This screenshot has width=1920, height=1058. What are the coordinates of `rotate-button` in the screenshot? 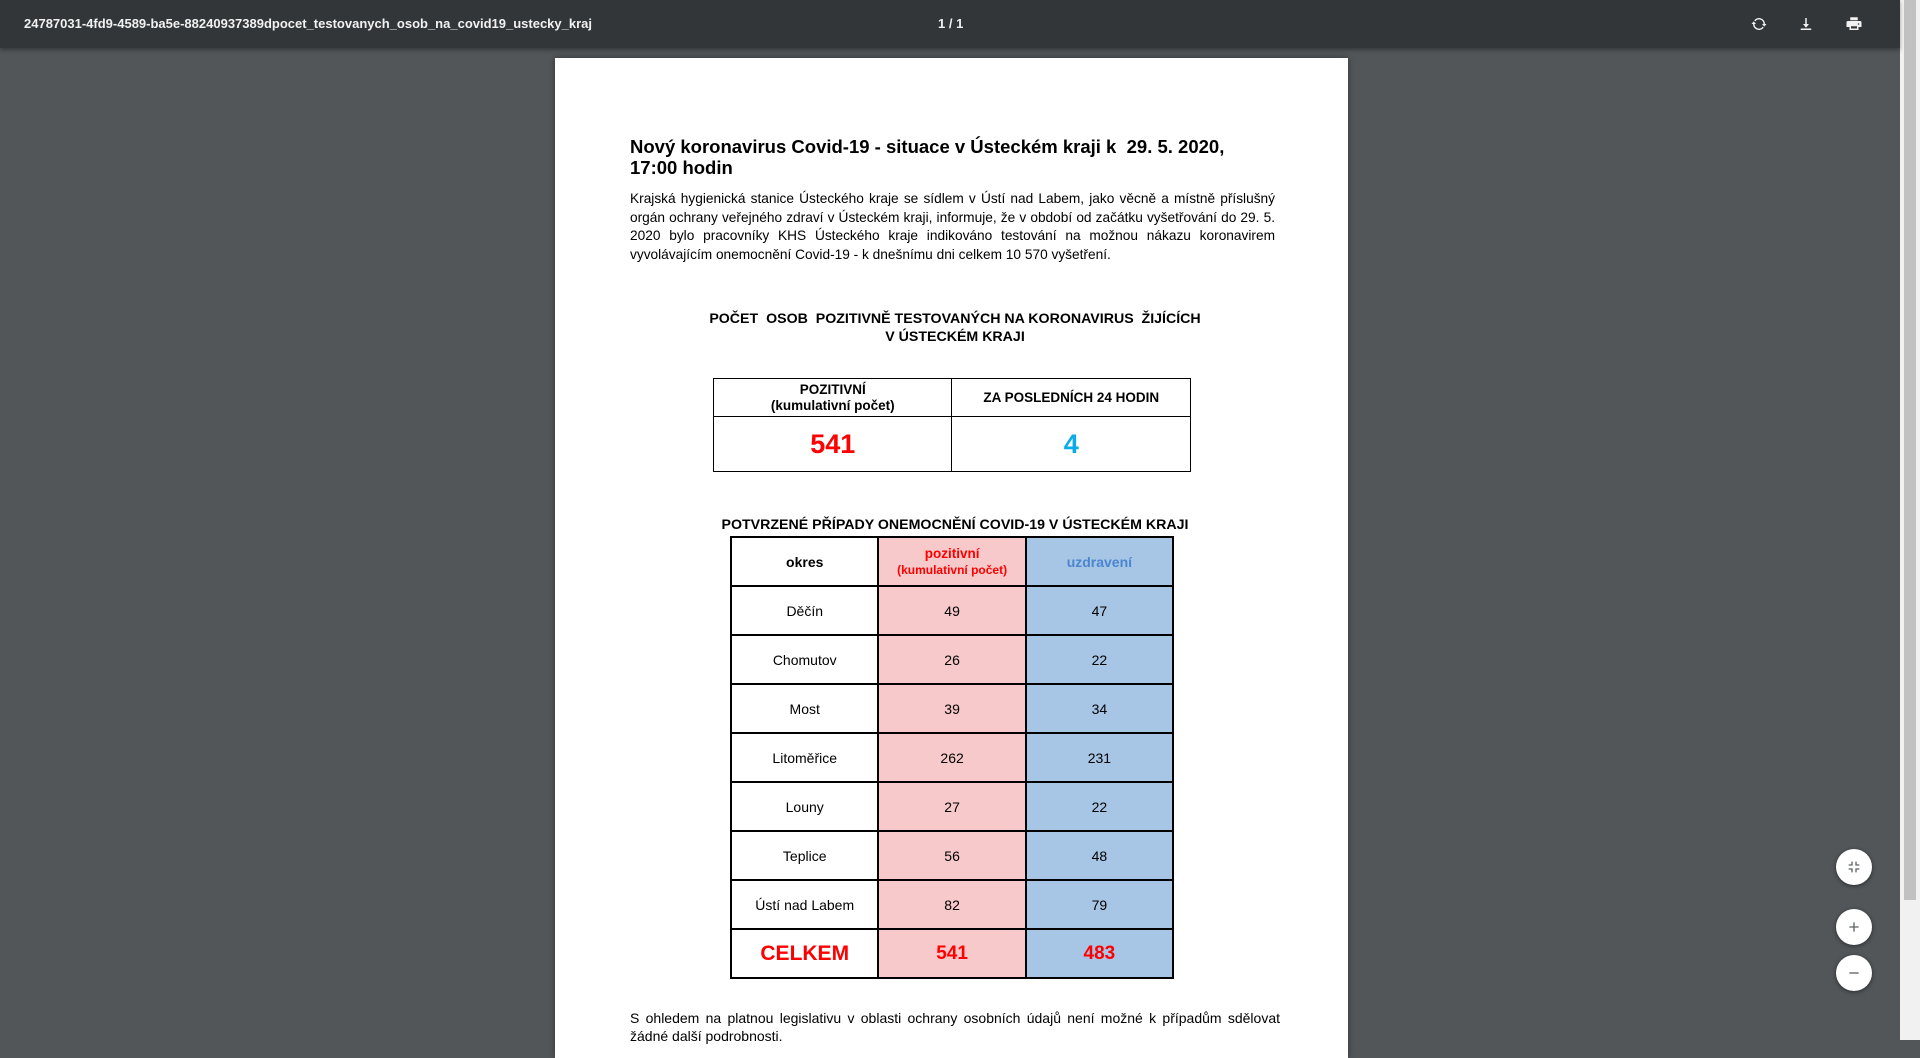 It's located at (1759, 24).